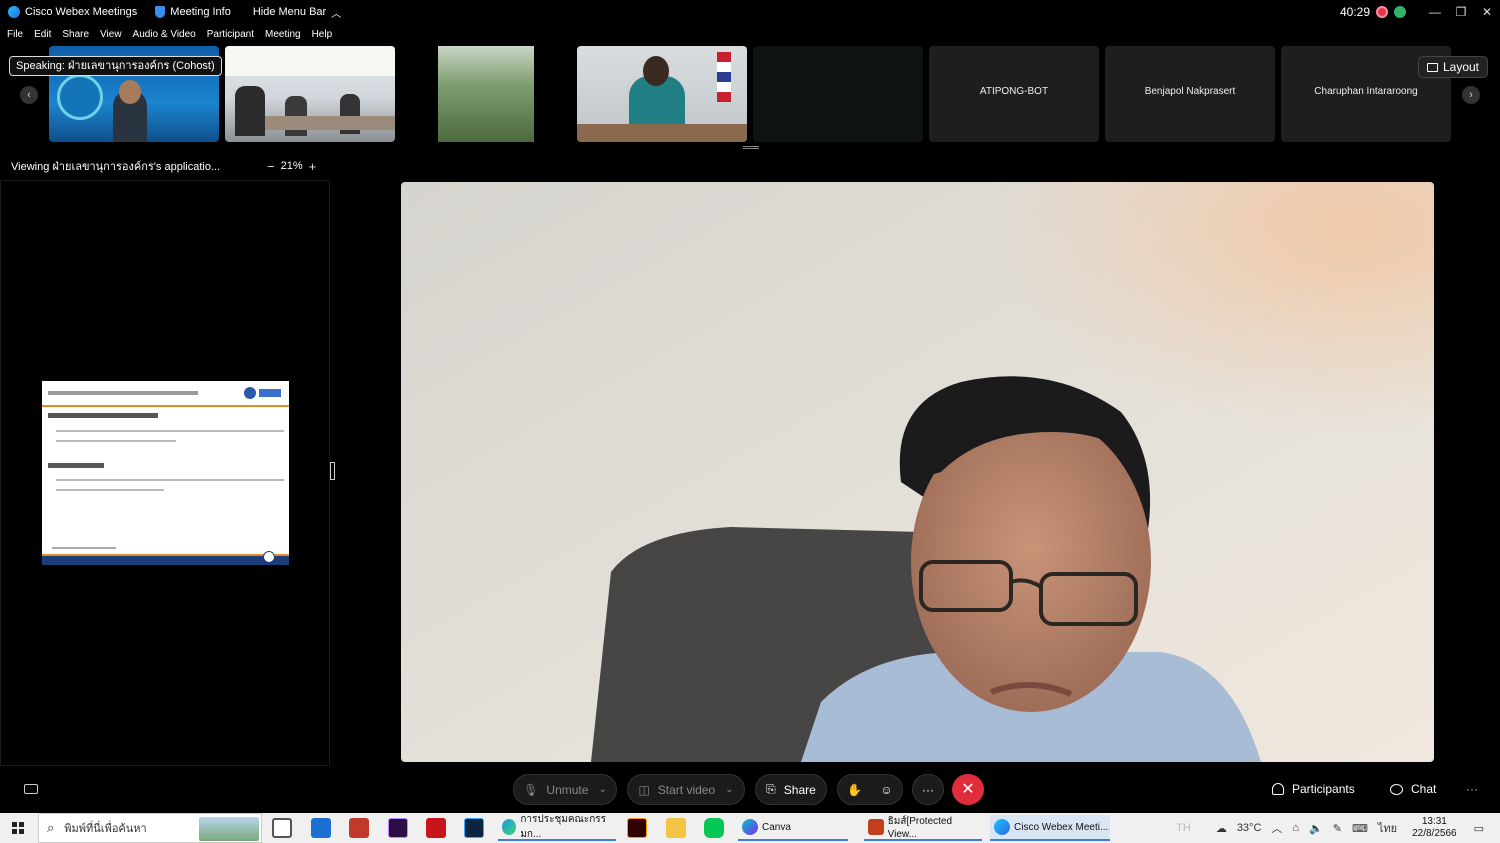 Image resolution: width=1500 pixels, height=843 pixels. Describe the element at coordinates (1190, 94) in the screenshot. I see `video-tile-benjapol: Benjapol Nakprasert` at that location.